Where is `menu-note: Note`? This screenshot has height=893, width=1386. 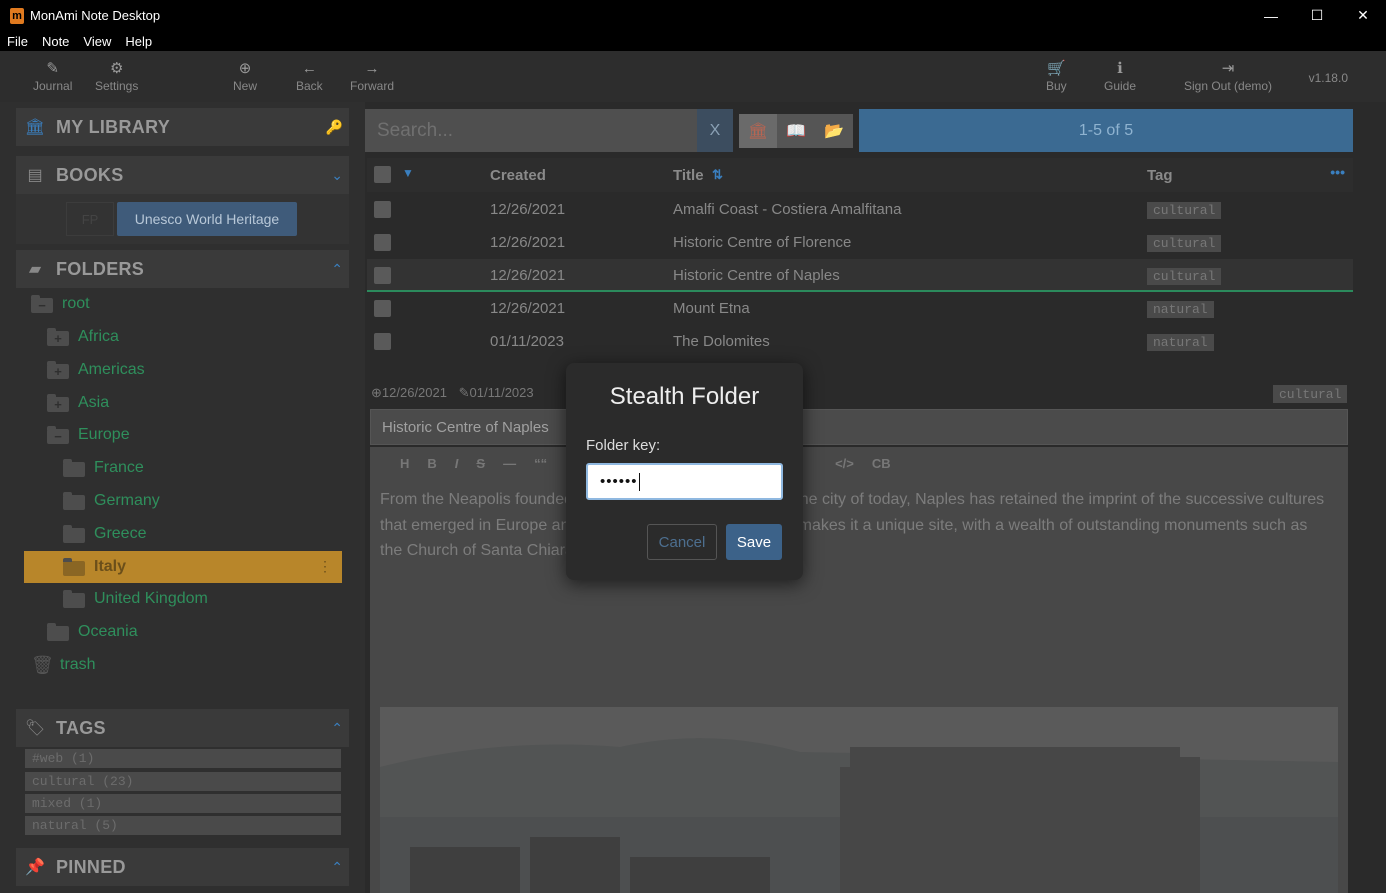
menu-note: Note is located at coordinates (55, 41).